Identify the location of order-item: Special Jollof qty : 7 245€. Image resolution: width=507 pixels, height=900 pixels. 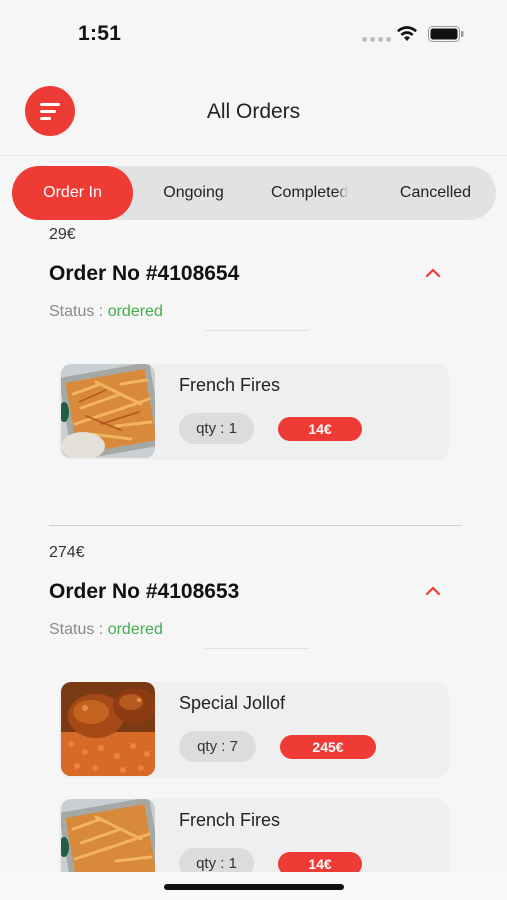
(254, 730).